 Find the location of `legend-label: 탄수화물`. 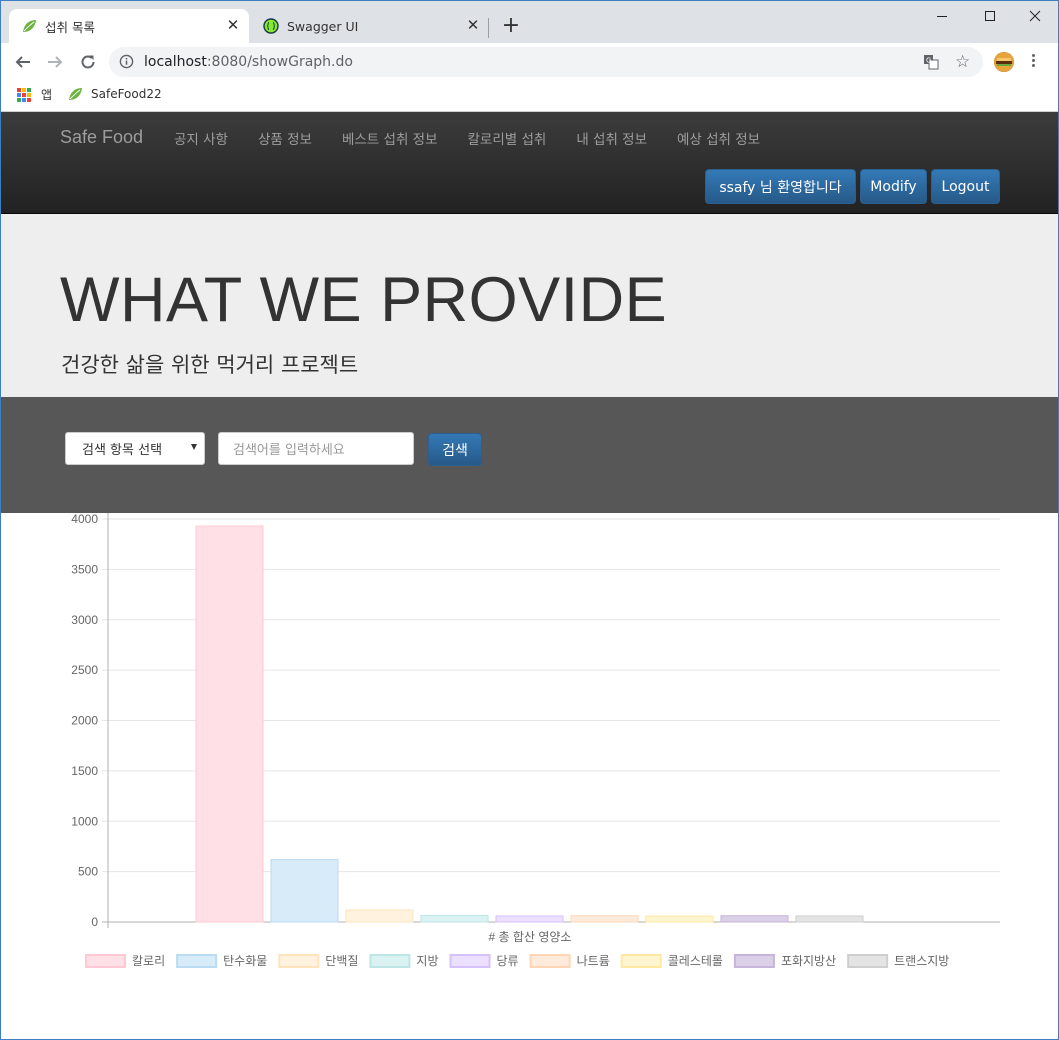

legend-label: 탄수화물 is located at coordinates (245, 961).